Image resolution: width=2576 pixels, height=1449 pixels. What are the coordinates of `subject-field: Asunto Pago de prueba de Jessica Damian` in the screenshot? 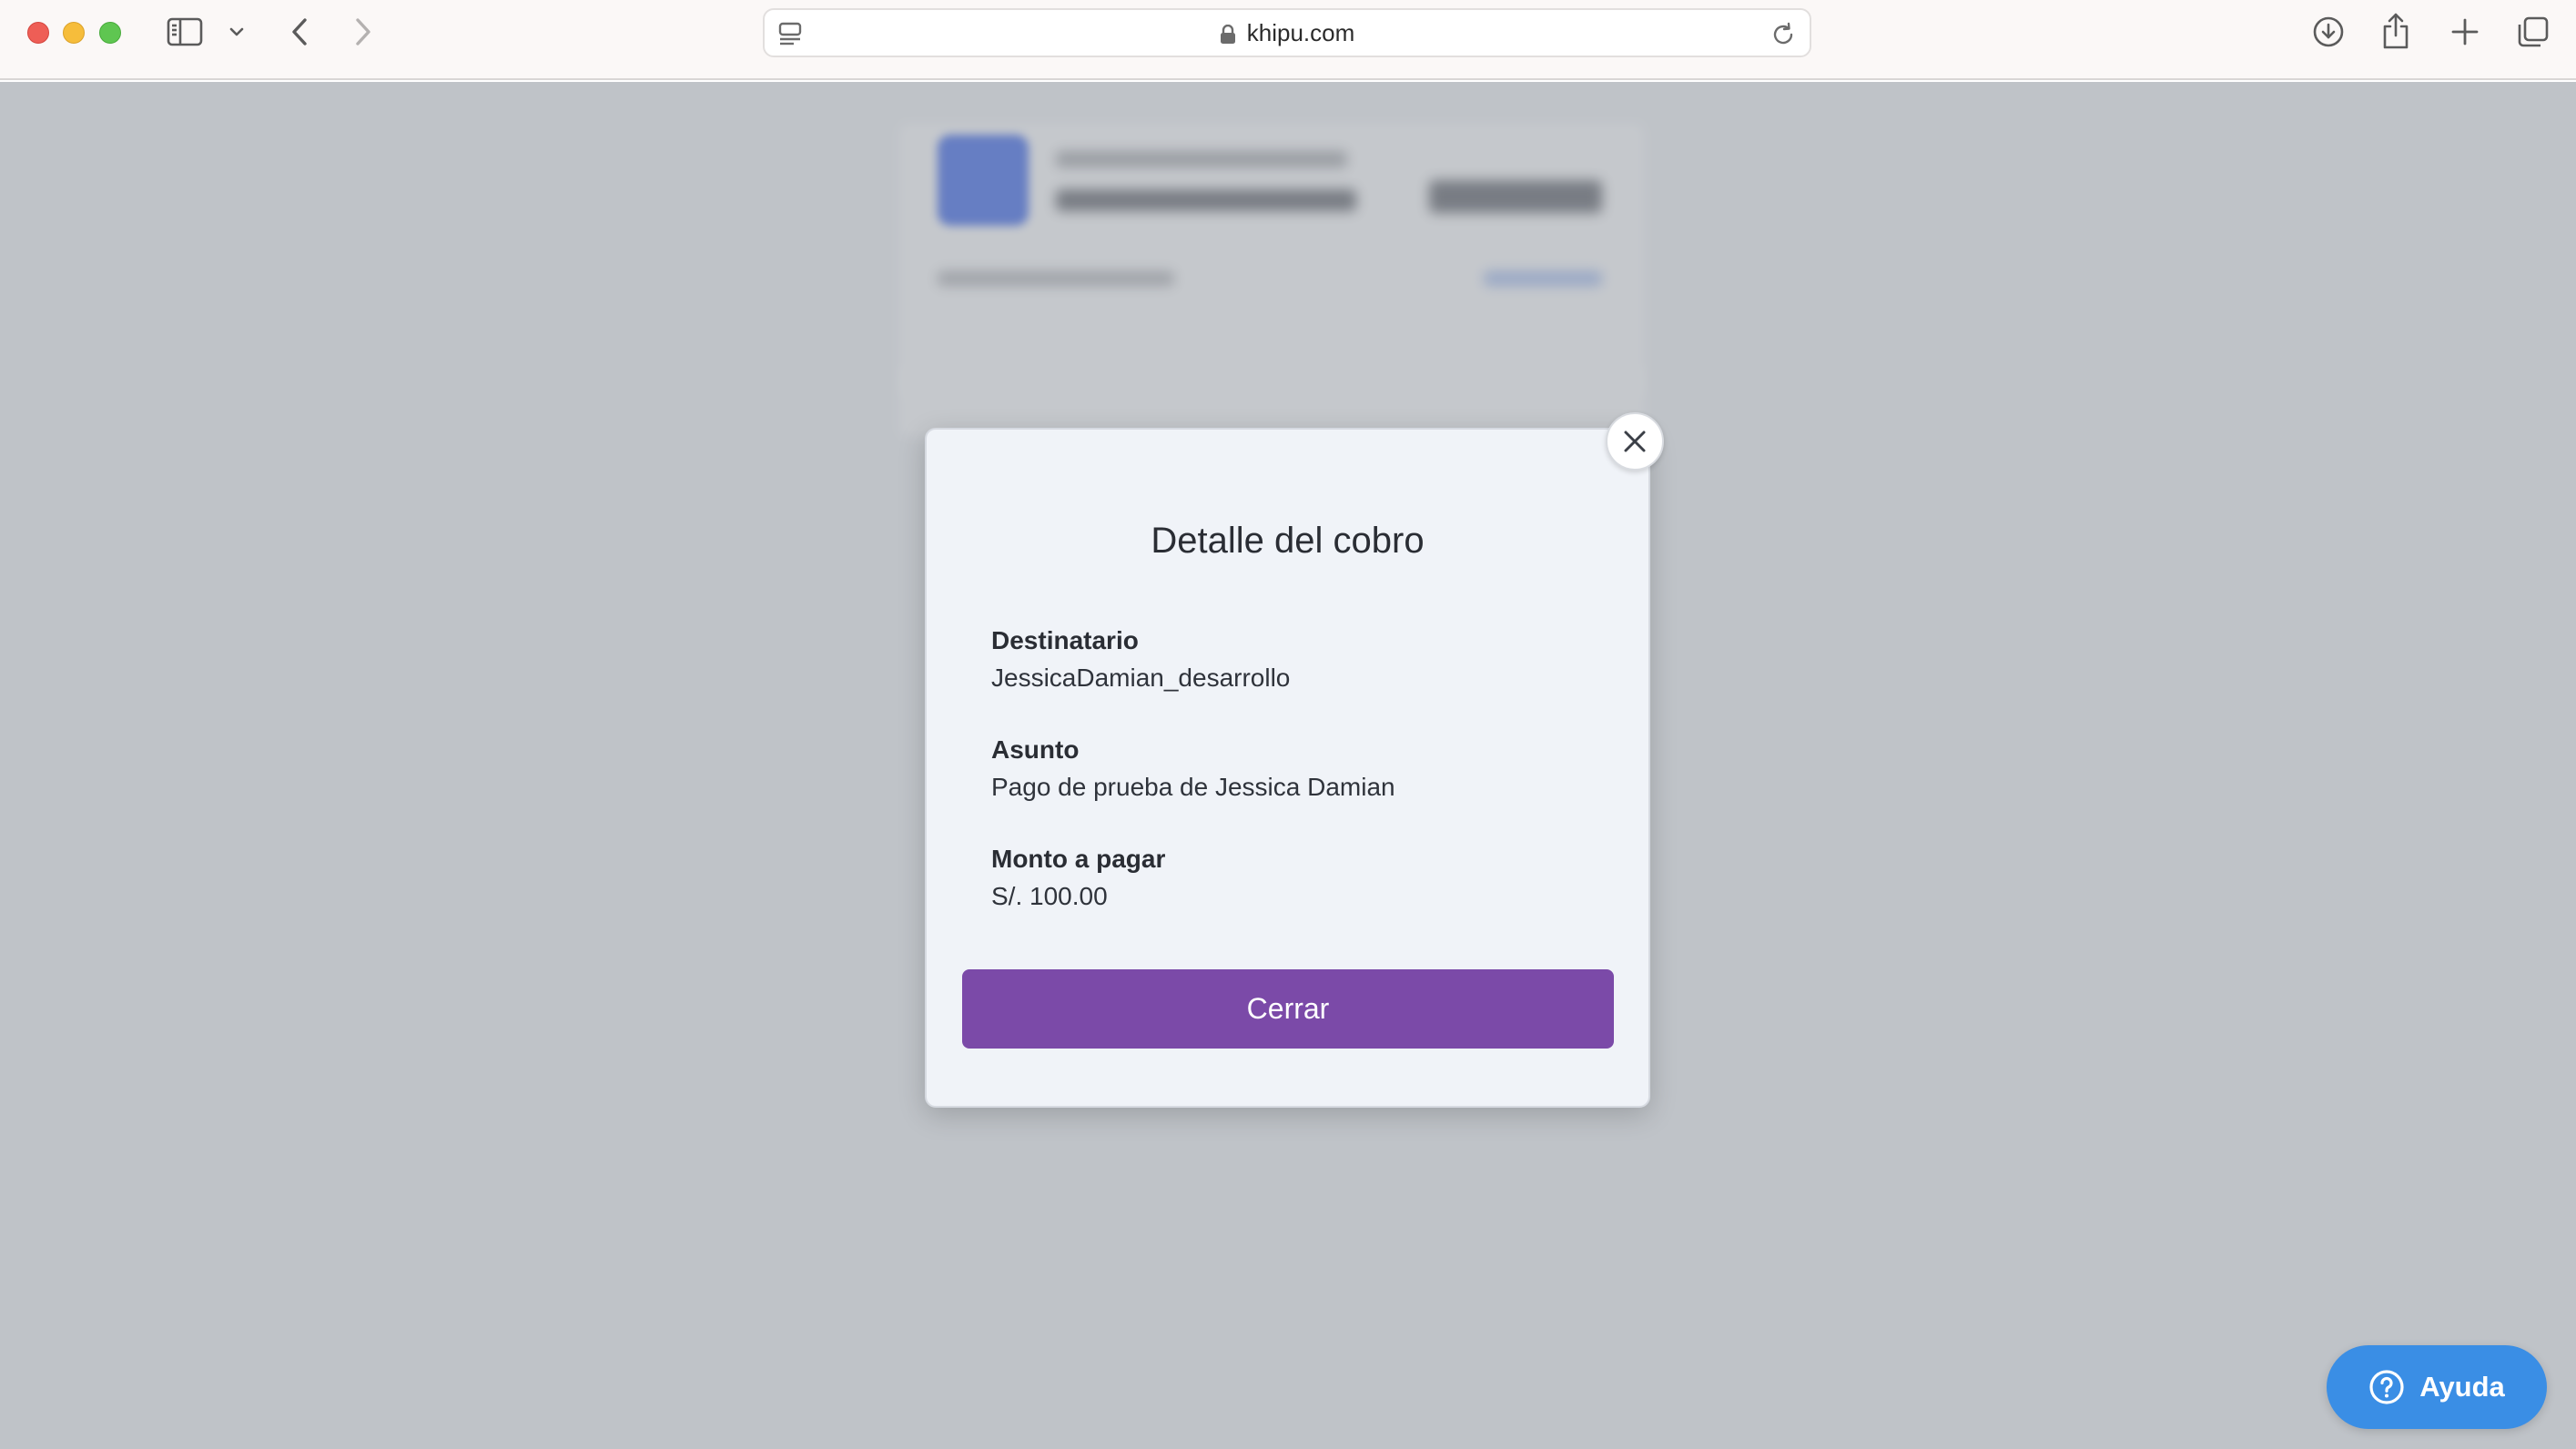 It's located at (1287, 769).